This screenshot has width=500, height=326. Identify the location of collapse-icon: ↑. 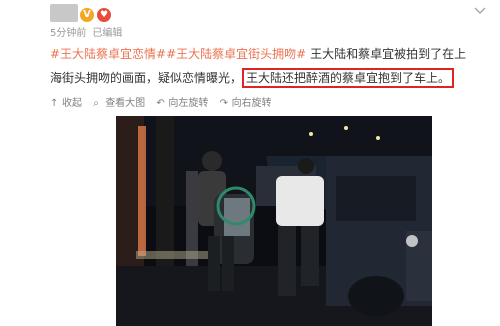
(54, 103).